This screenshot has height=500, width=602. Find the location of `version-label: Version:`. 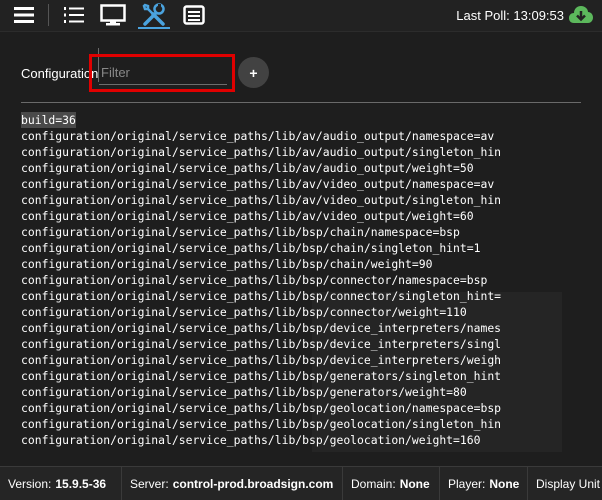

version-label: Version: is located at coordinates (30, 483).